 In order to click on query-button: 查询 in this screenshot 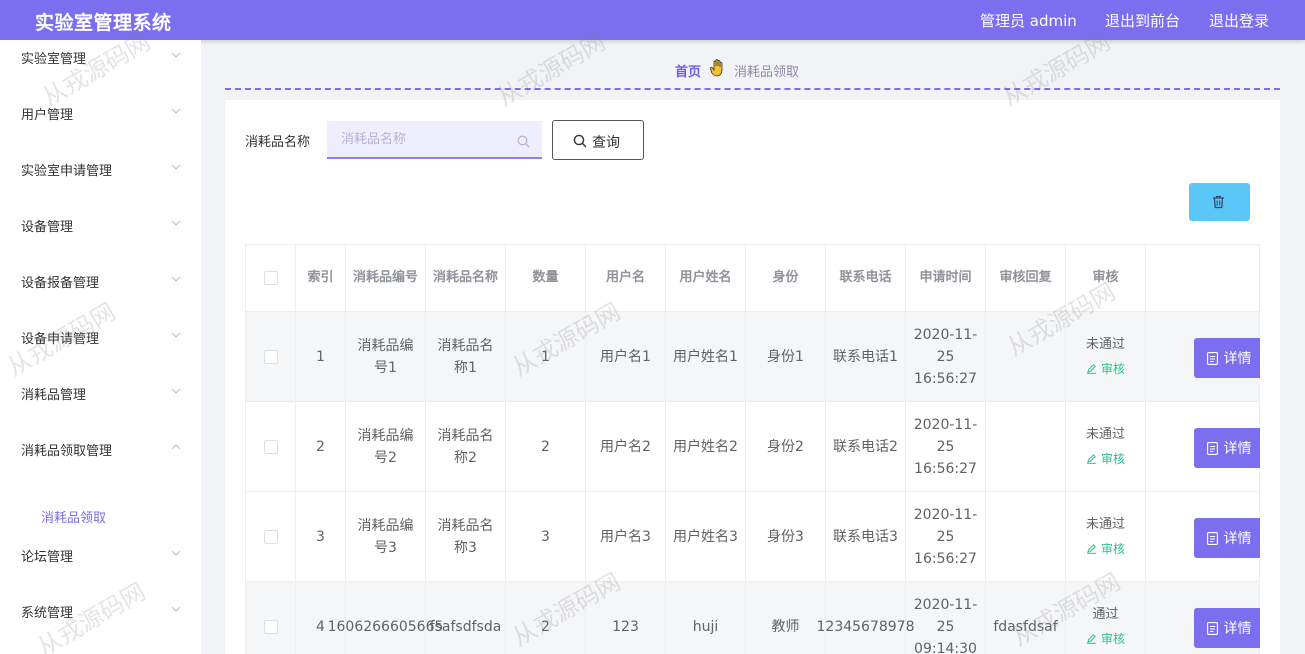, I will do `click(598, 140)`.